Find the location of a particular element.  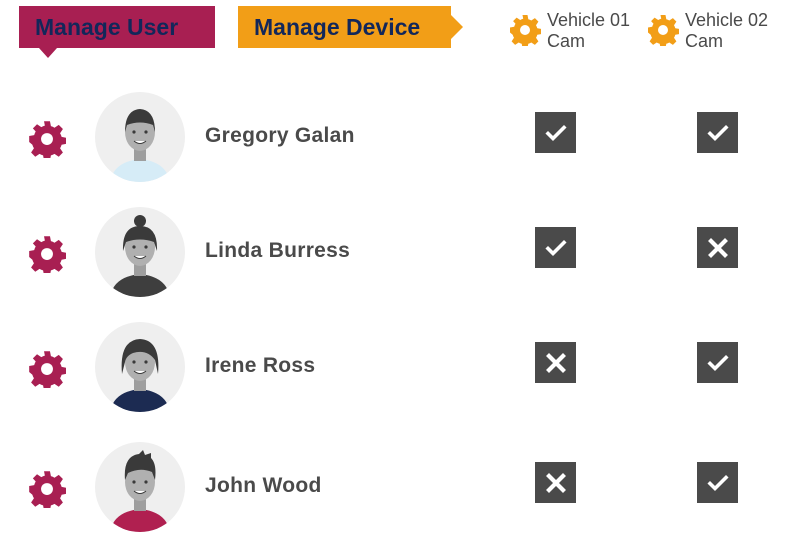

column-header-label: Vehicle 02 Cam is located at coordinates (727, 30).